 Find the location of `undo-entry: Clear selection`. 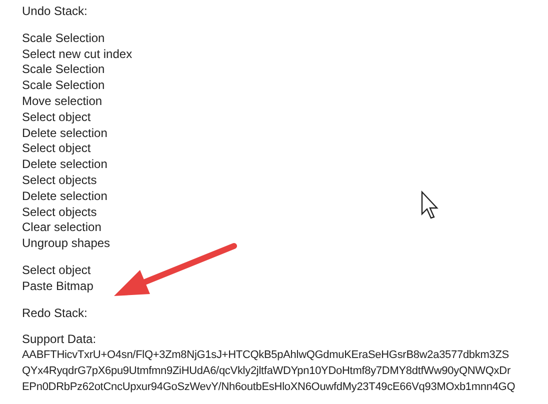

undo-entry: Clear selection is located at coordinates (62, 228).